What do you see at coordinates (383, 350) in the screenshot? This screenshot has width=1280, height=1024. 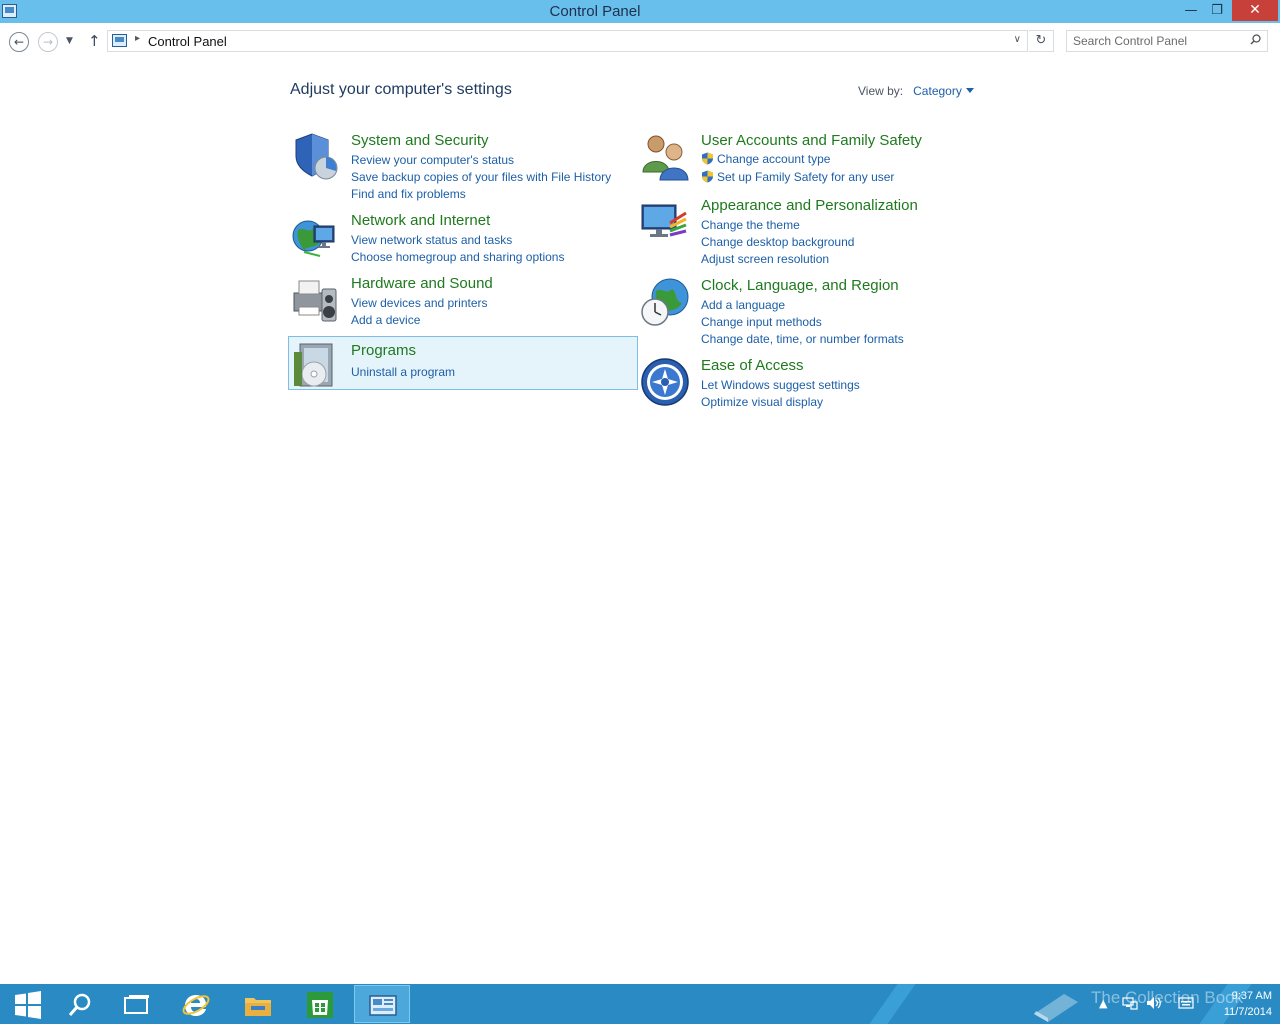 I see `programs-link: Programs` at bounding box center [383, 350].